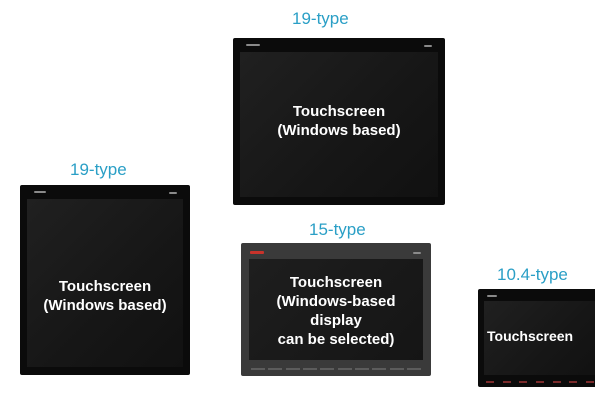 Image resolution: width=595 pixels, height=393 pixels. What do you see at coordinates (530, 336) in the screenshot?
I see `panel-label: Touchscreen` at bounding box center [530, 336].